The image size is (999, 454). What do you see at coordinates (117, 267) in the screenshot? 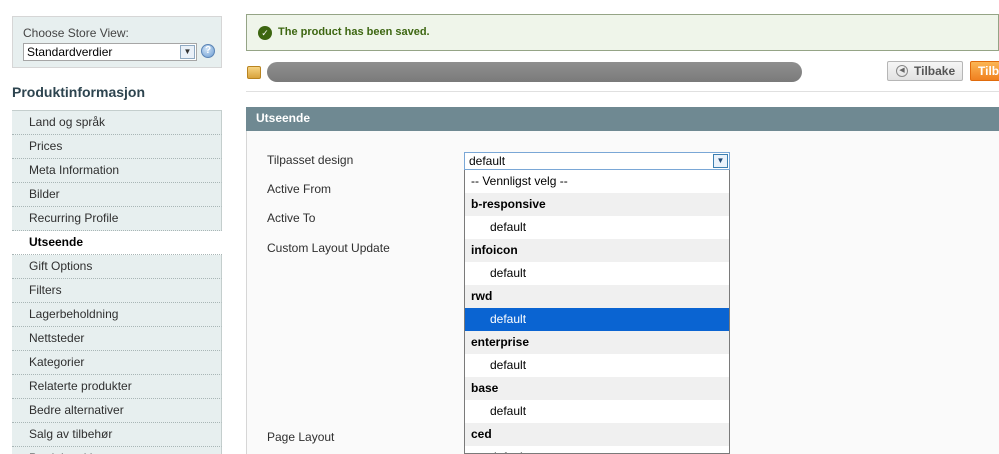
I see `tab-item: Gift Options` at bounding box center [117, 267].